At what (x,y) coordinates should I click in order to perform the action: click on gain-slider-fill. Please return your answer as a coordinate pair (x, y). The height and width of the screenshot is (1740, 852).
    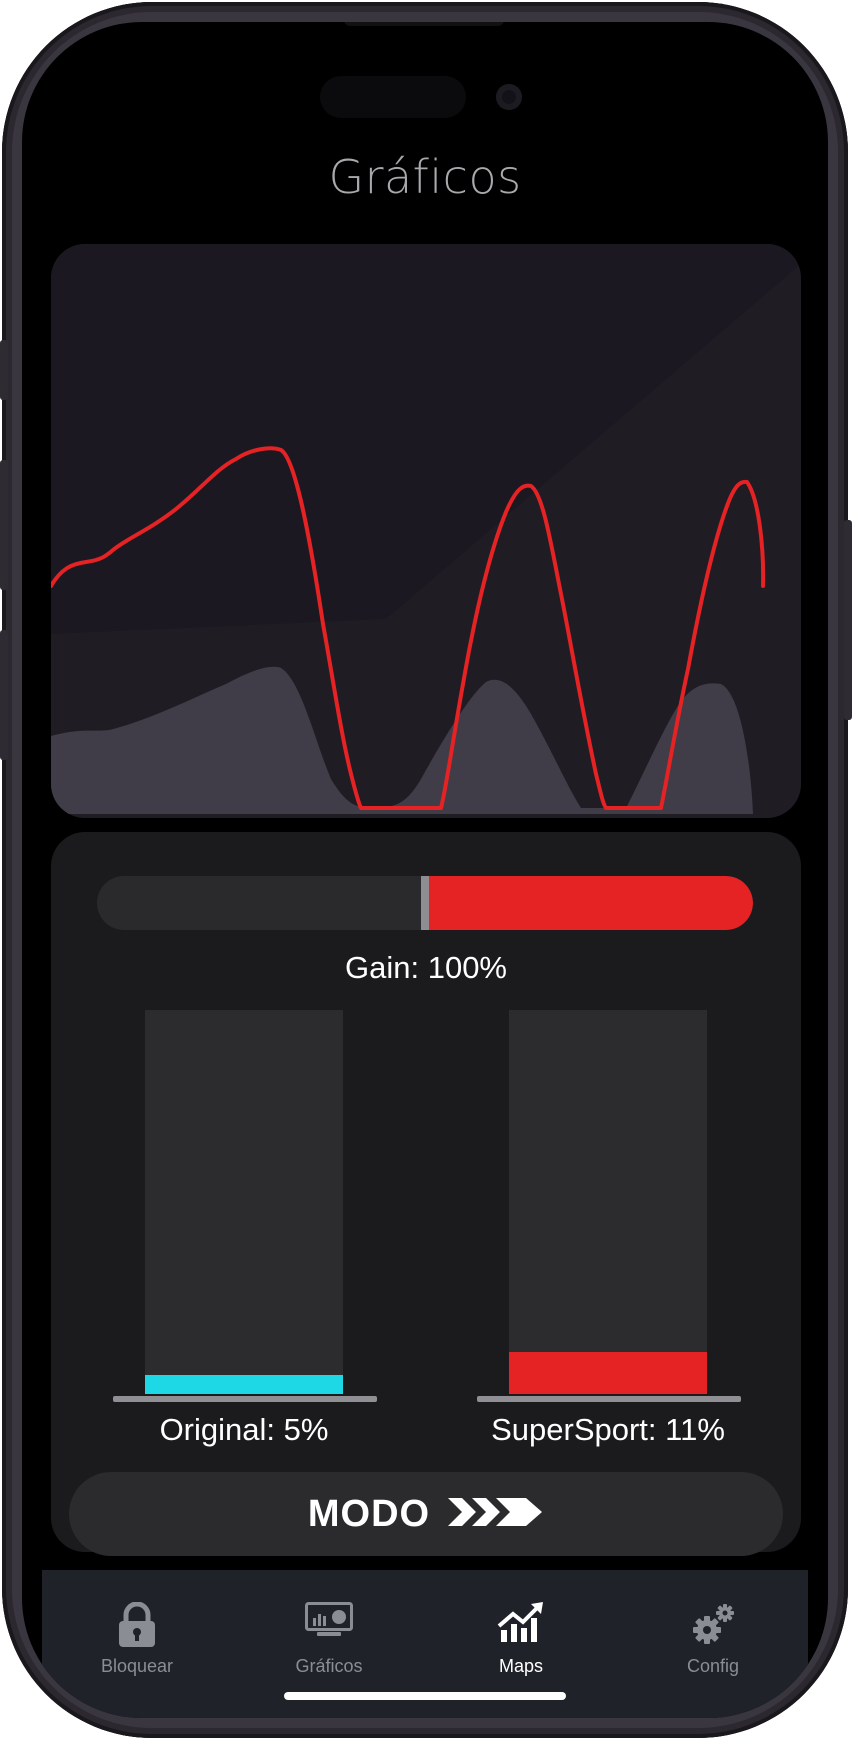
    Looking at the image, I should click on (589, 903).